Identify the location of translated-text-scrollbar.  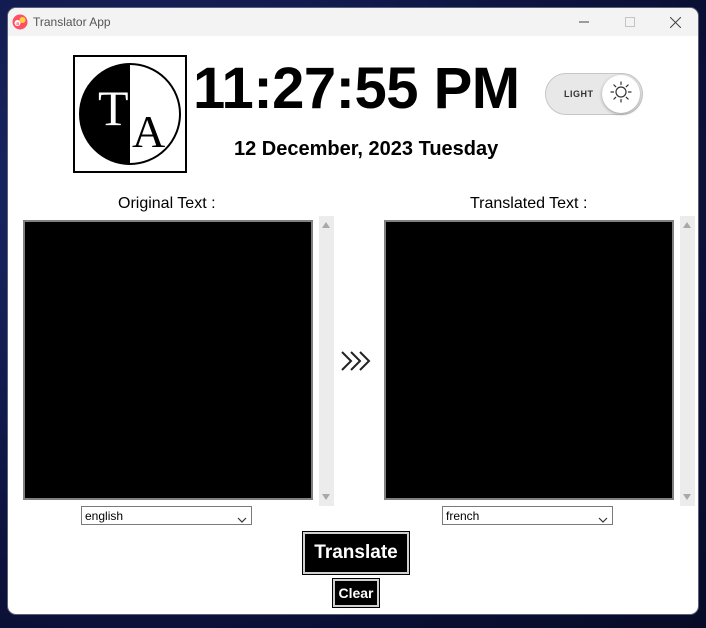
(687, 361).